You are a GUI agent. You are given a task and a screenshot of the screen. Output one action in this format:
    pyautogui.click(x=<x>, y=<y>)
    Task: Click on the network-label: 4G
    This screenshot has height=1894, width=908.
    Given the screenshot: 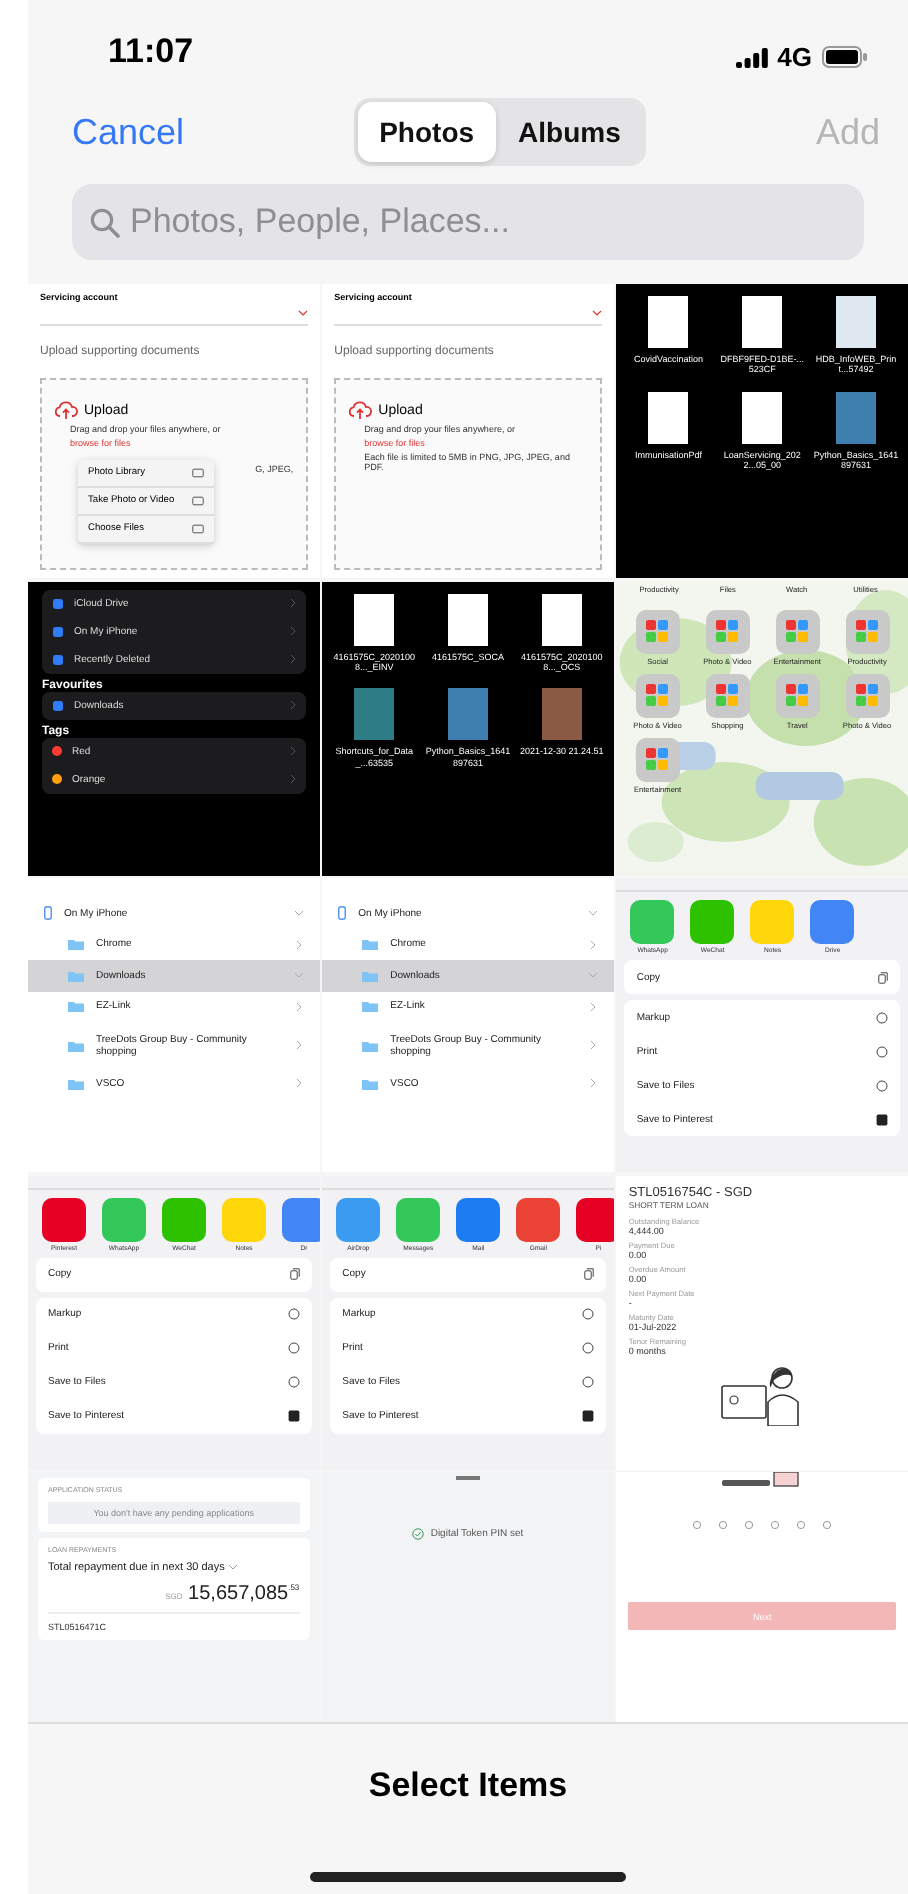 What is the action you would take?
    pyautogui.click(x=794, y=57)
    